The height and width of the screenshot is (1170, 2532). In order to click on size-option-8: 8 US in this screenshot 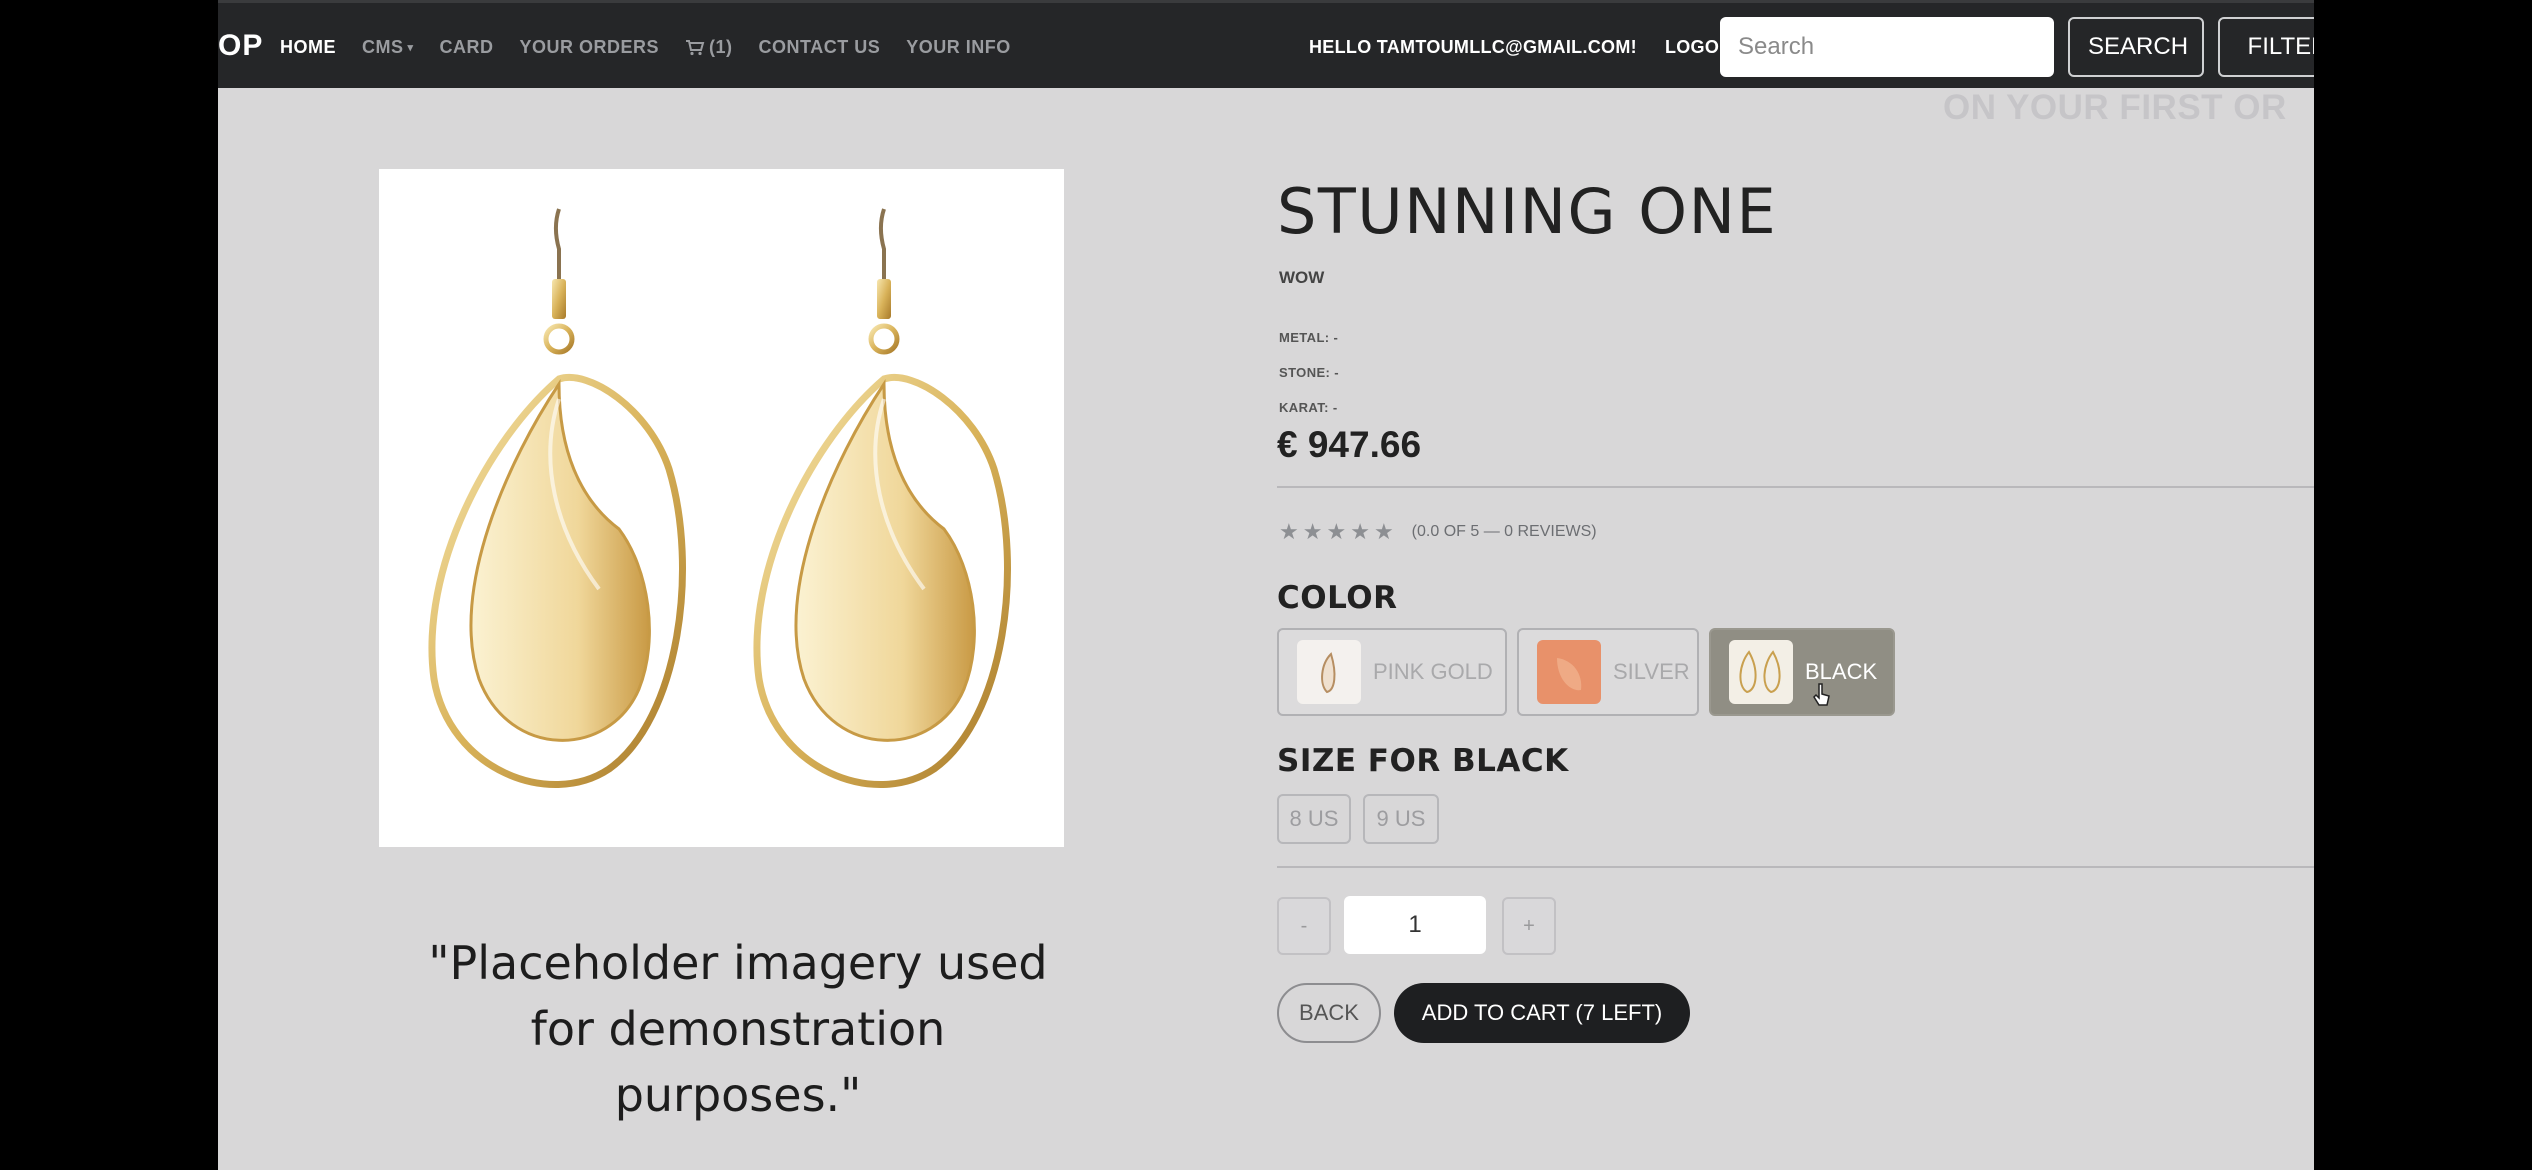, I will do `click(1314, 819)`.